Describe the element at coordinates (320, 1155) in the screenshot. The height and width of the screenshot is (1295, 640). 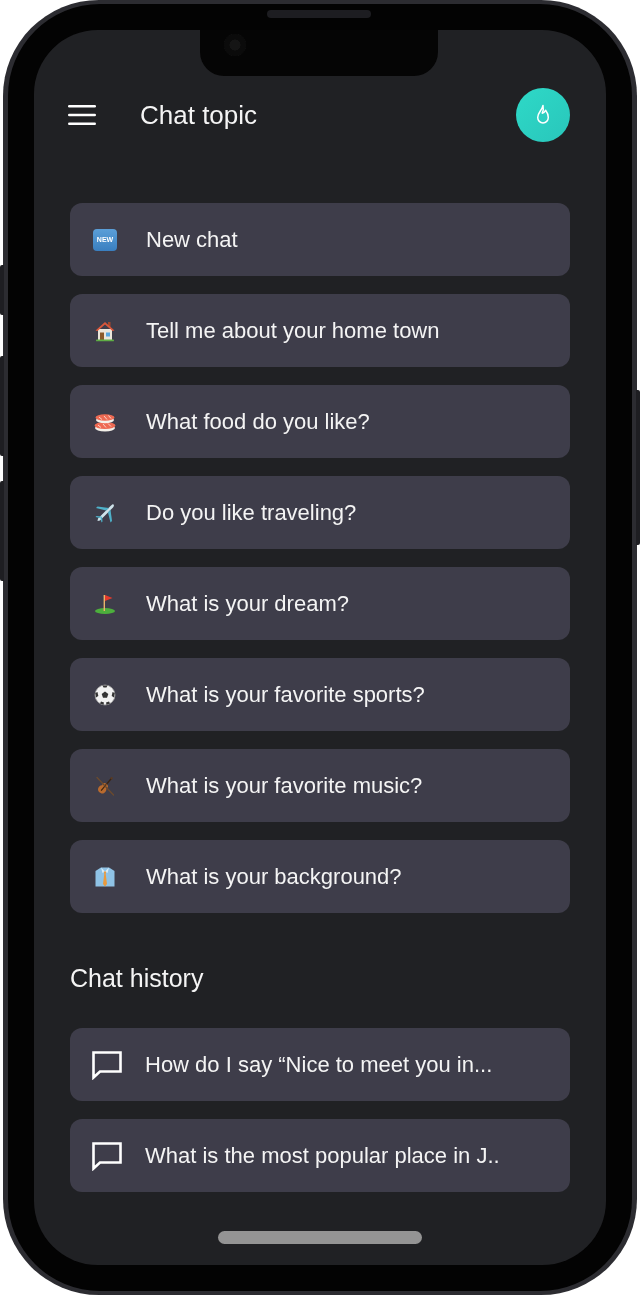
I see `history-item: What is the most popular place in J..` at that location.